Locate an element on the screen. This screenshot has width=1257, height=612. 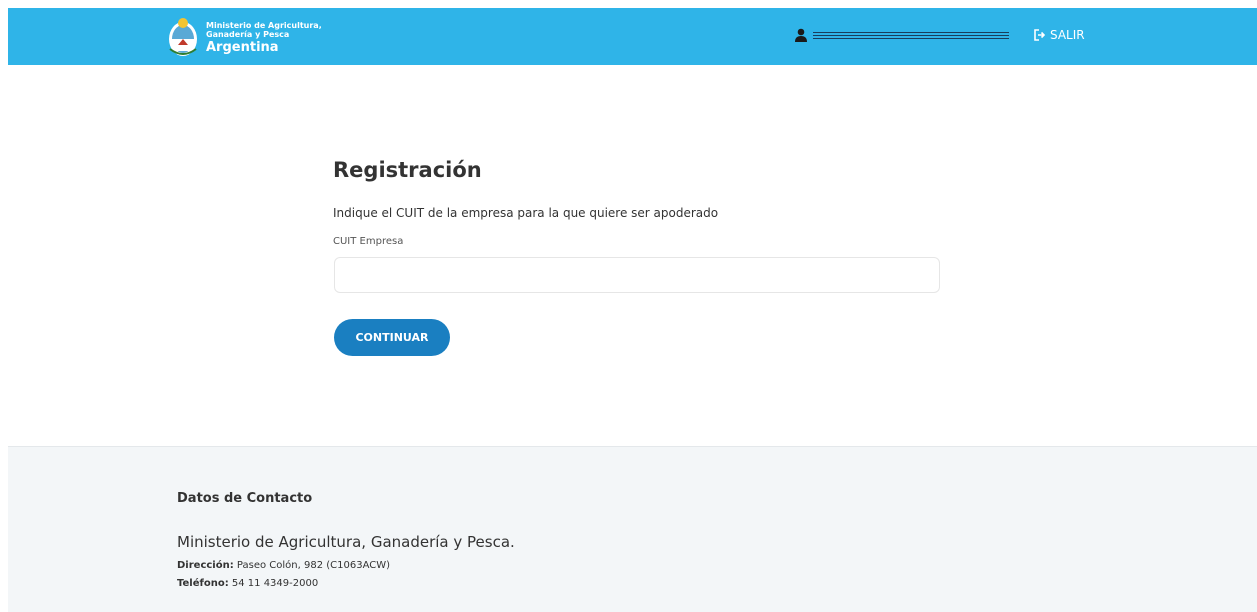
address-label: Dirección: is located at coordinates (205, 565).